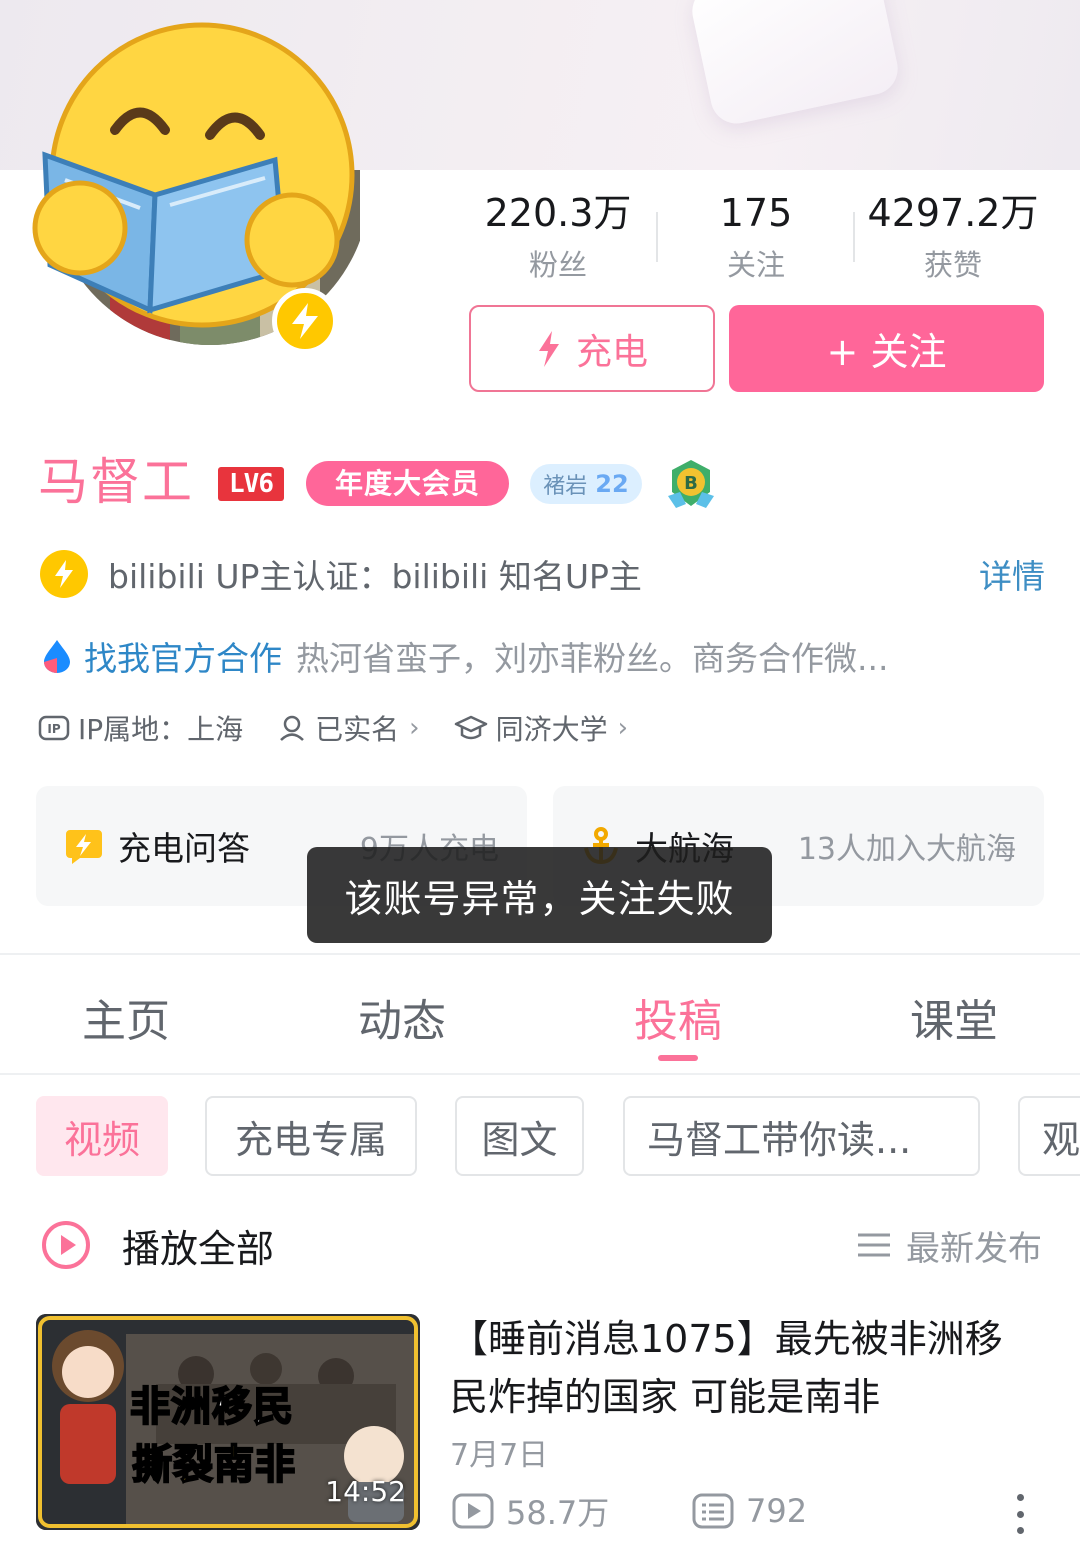  Describe the element at coordinates (558, 237) in the screenshot. I see `stat-fans: 220.3万 粉丝` at that location.